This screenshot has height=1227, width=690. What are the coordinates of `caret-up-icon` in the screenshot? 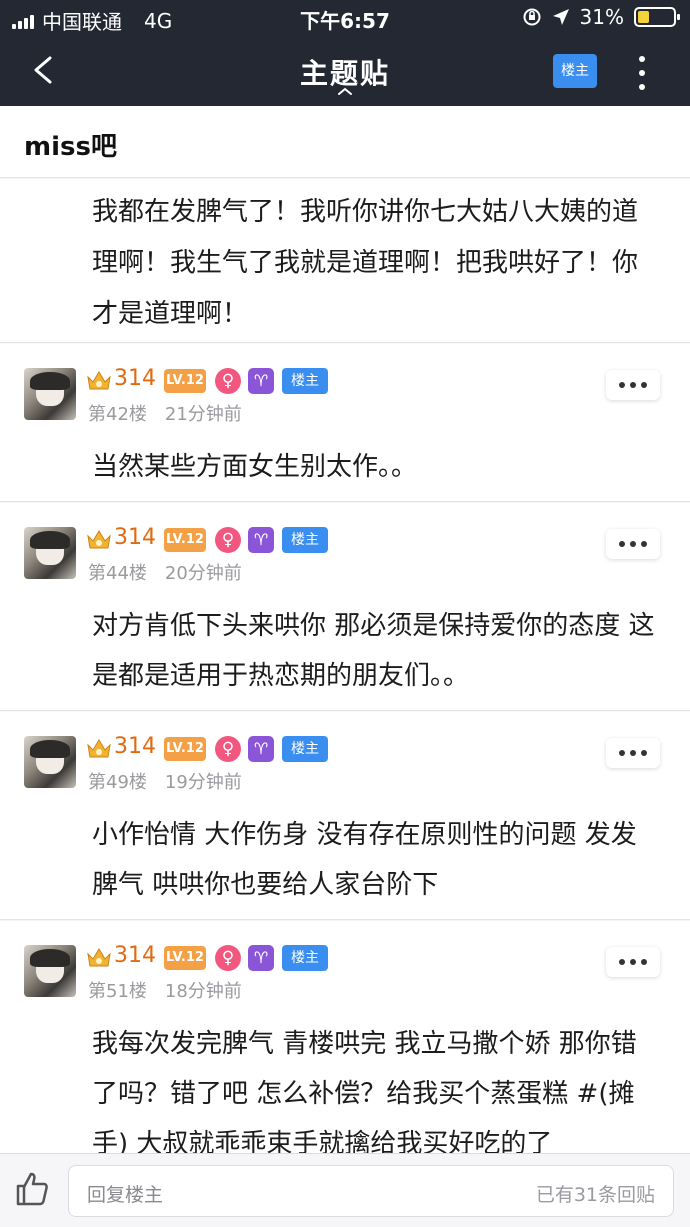 It's located at (345, 91).